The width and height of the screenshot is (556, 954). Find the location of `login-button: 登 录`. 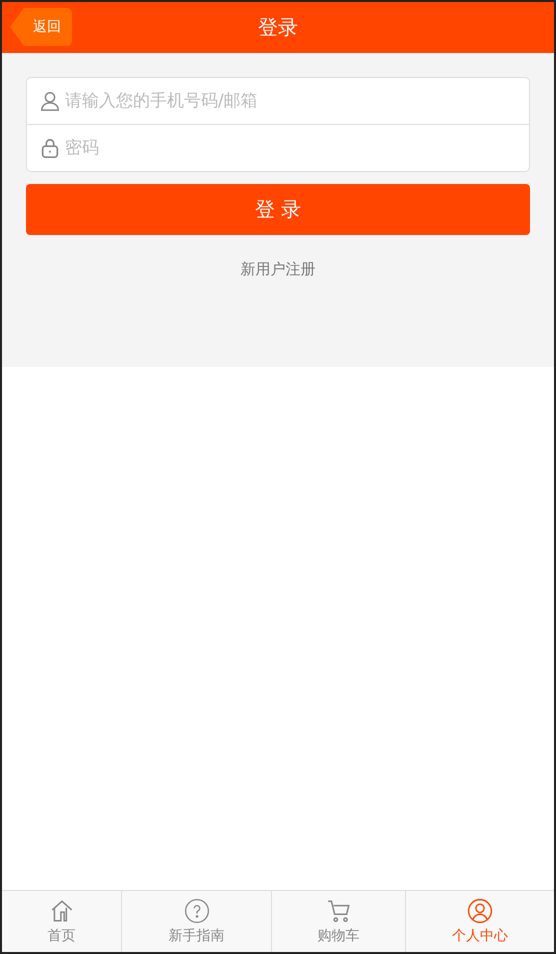

login-button: 登 录 is located at coordinates (278, 209).